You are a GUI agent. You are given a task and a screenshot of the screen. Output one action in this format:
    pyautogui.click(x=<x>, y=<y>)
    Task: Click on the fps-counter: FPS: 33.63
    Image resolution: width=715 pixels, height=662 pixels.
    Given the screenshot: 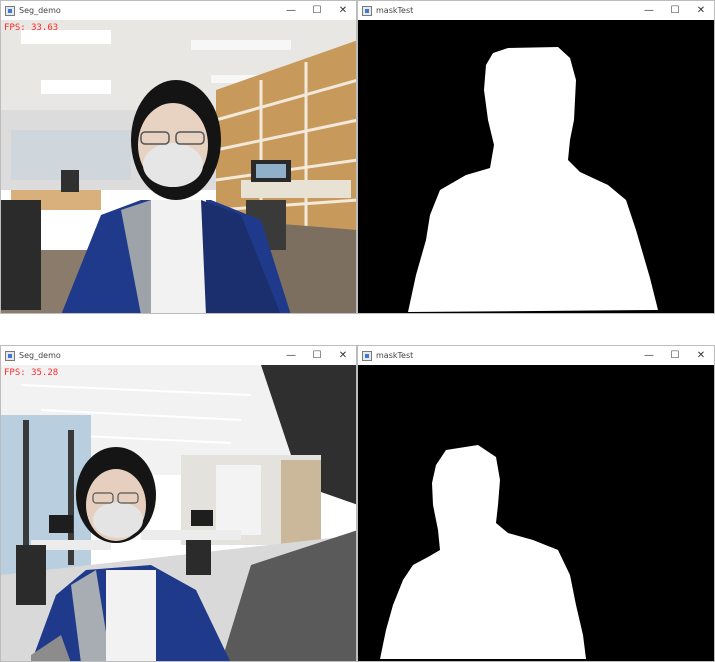 What is the action you would take?
    pyautogui.click(x=31, y=28)
    